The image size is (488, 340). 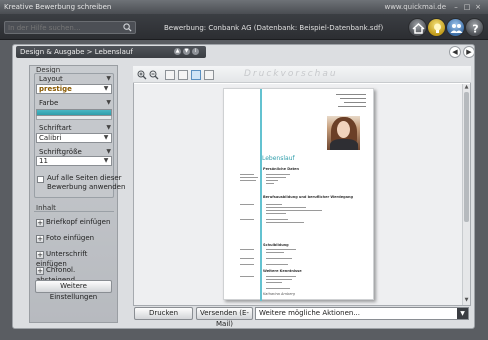 What do you see at coordinates (177, 51) in the screenshot?
I see `pin-icon: ▲` at bounding box center [177, 51].